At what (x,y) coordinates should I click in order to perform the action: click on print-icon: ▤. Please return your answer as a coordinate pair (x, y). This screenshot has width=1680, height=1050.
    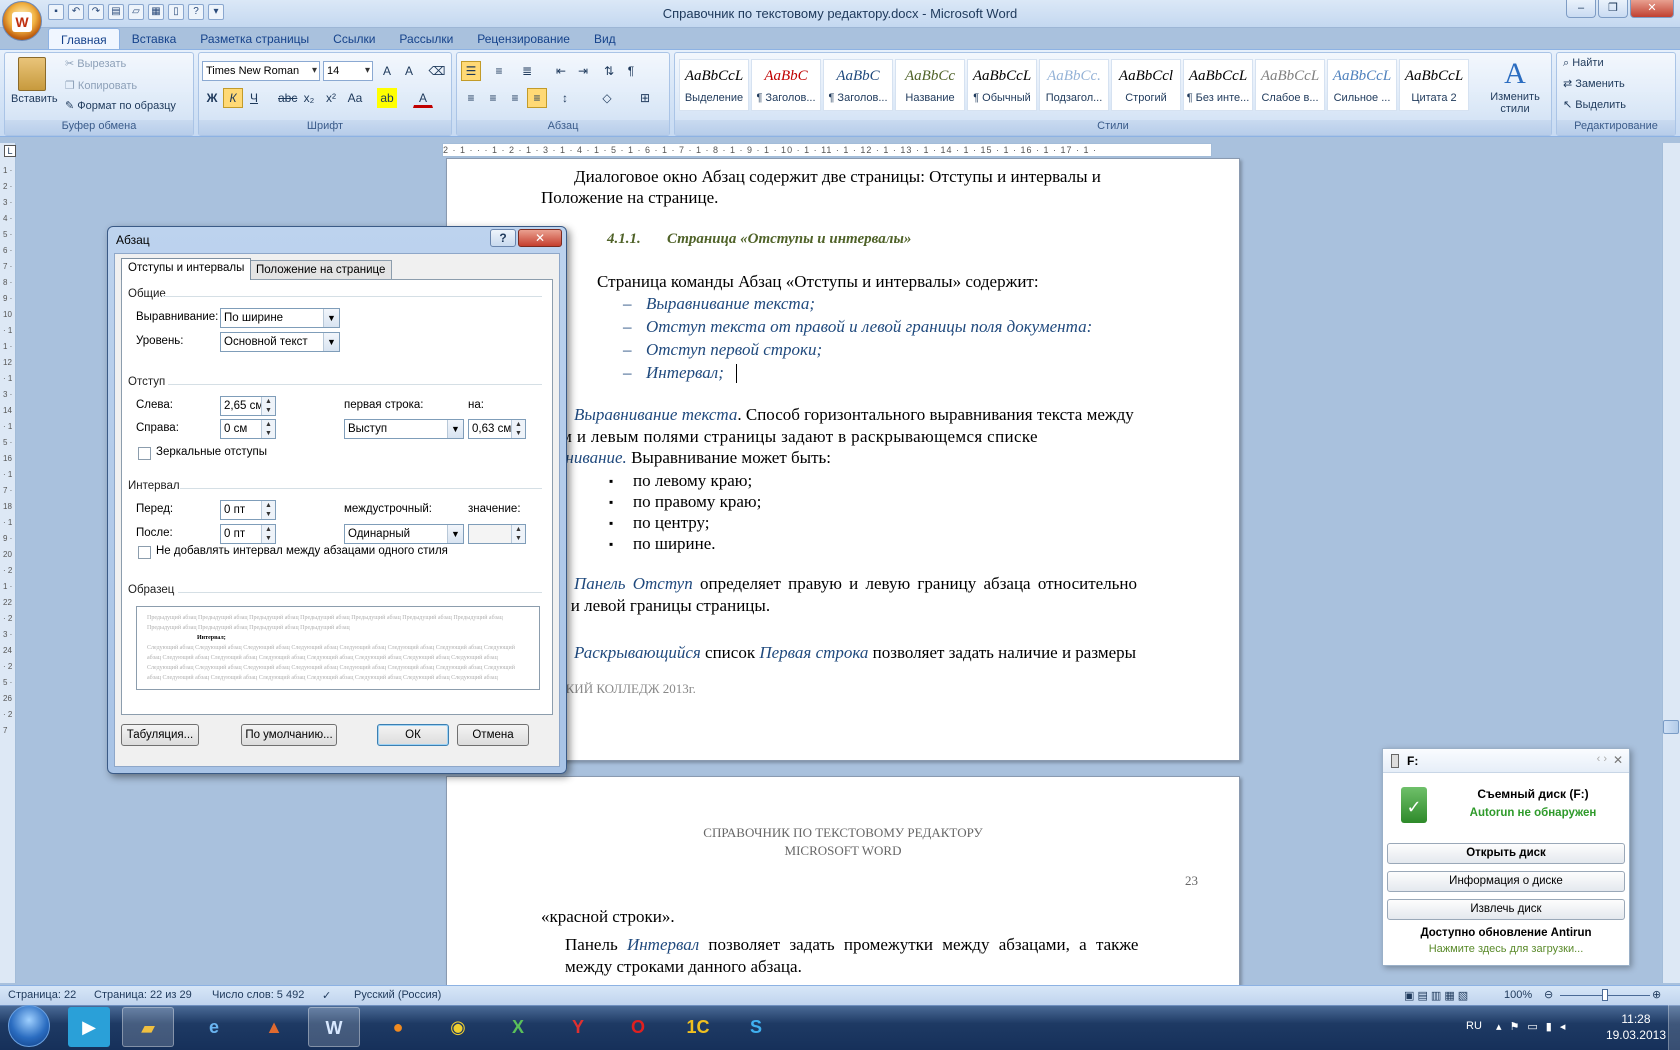
    Looking at the image, I should click on (116, 12).